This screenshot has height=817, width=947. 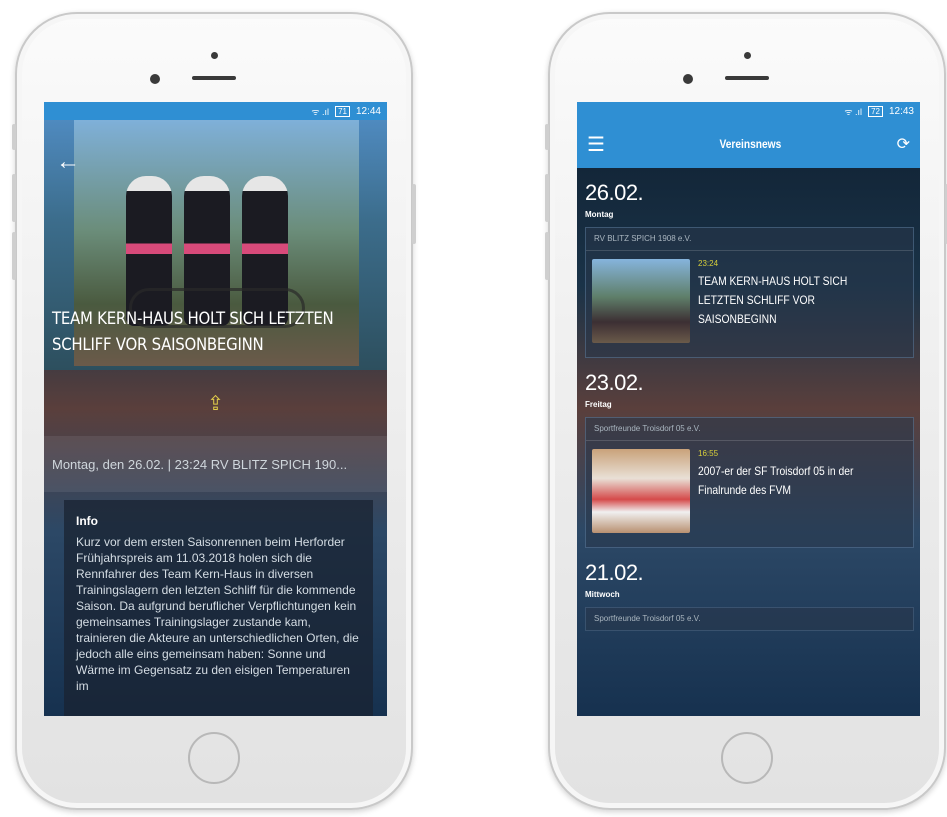 I want to click on share-row: ⇪, so click(x=215, y=403).